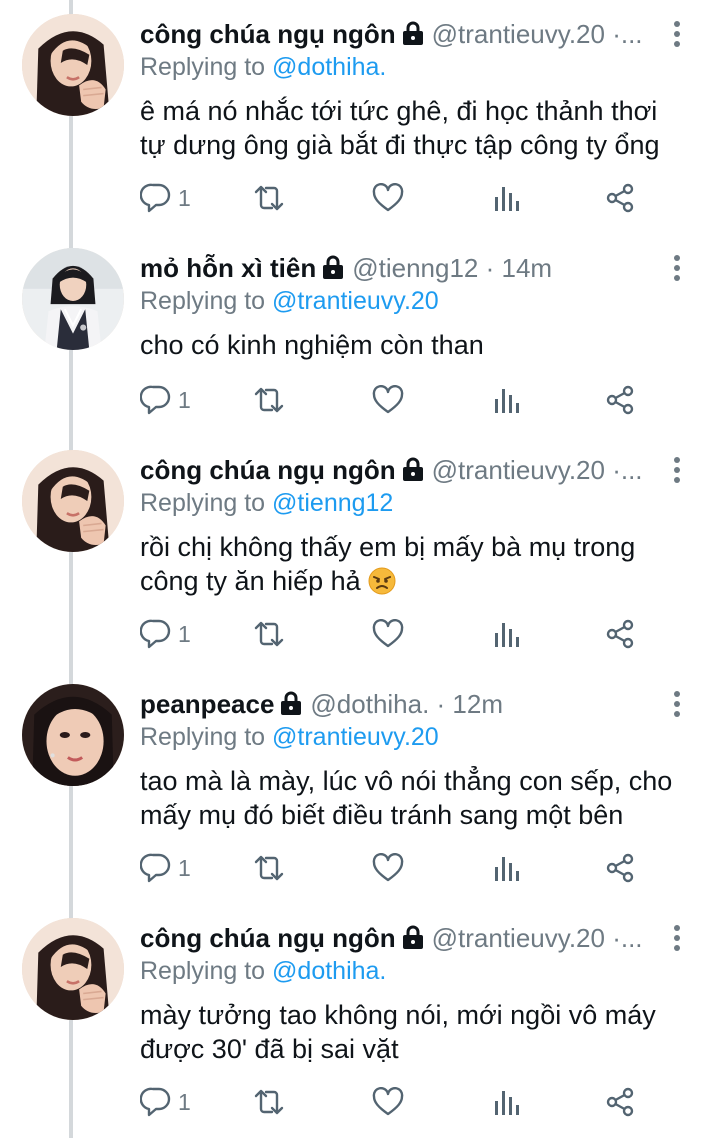 The height and width of the screenshot is (1138, 720). I want to click on handle-and-time: @tienng12 · 14m, so click(452, 268).